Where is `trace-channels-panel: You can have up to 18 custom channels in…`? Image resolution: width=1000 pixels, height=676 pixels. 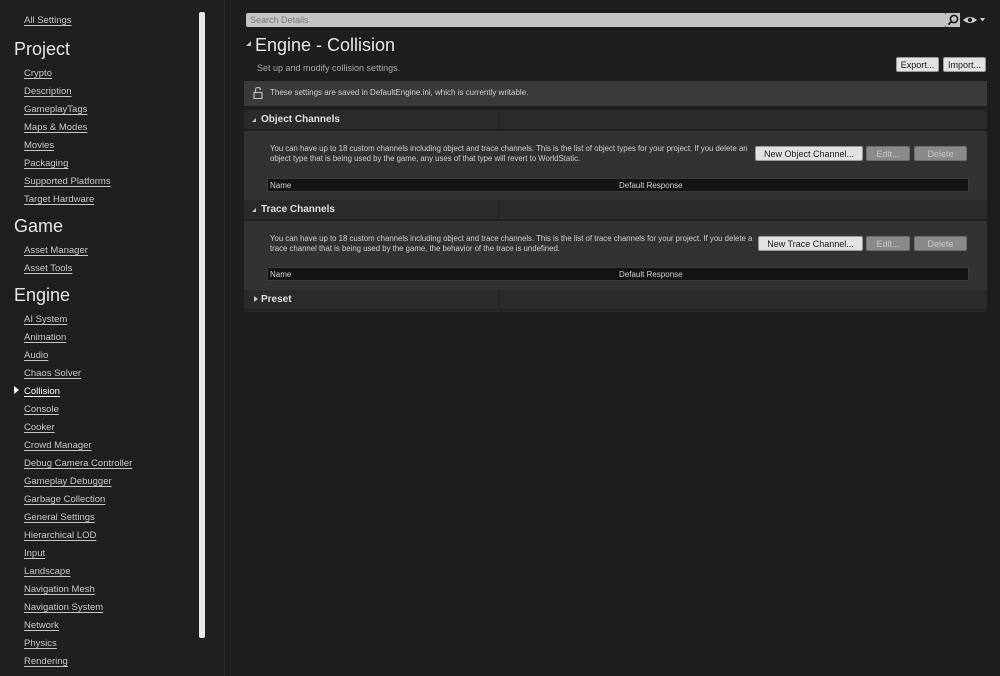 trace-channels-panel: You can have up to 18 custom channels in… is located at coordinates (615, 255).